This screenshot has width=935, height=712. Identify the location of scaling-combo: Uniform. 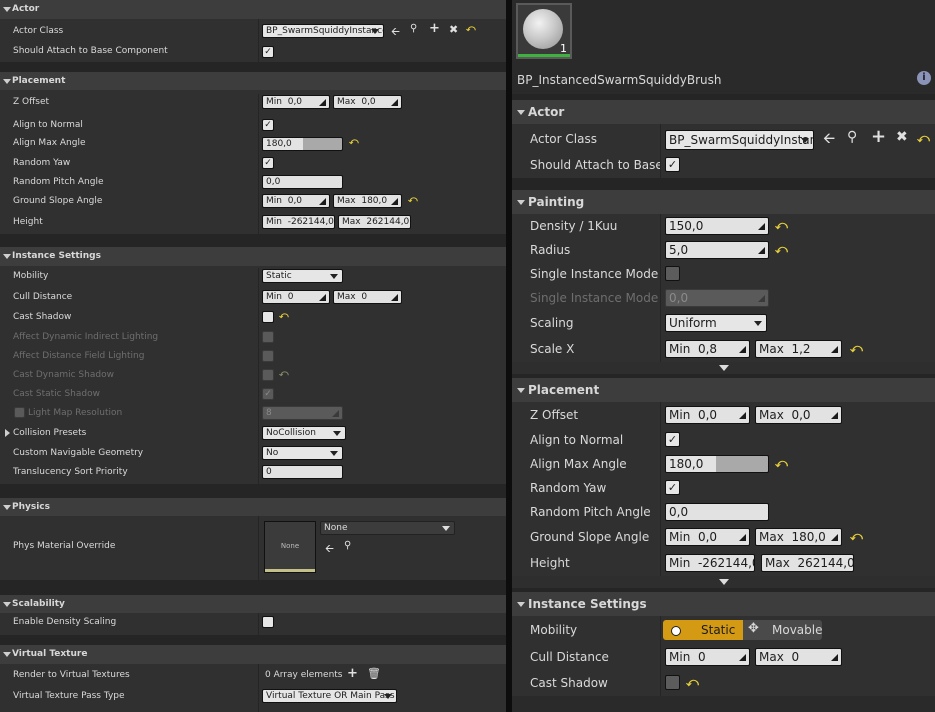
(716, 323).